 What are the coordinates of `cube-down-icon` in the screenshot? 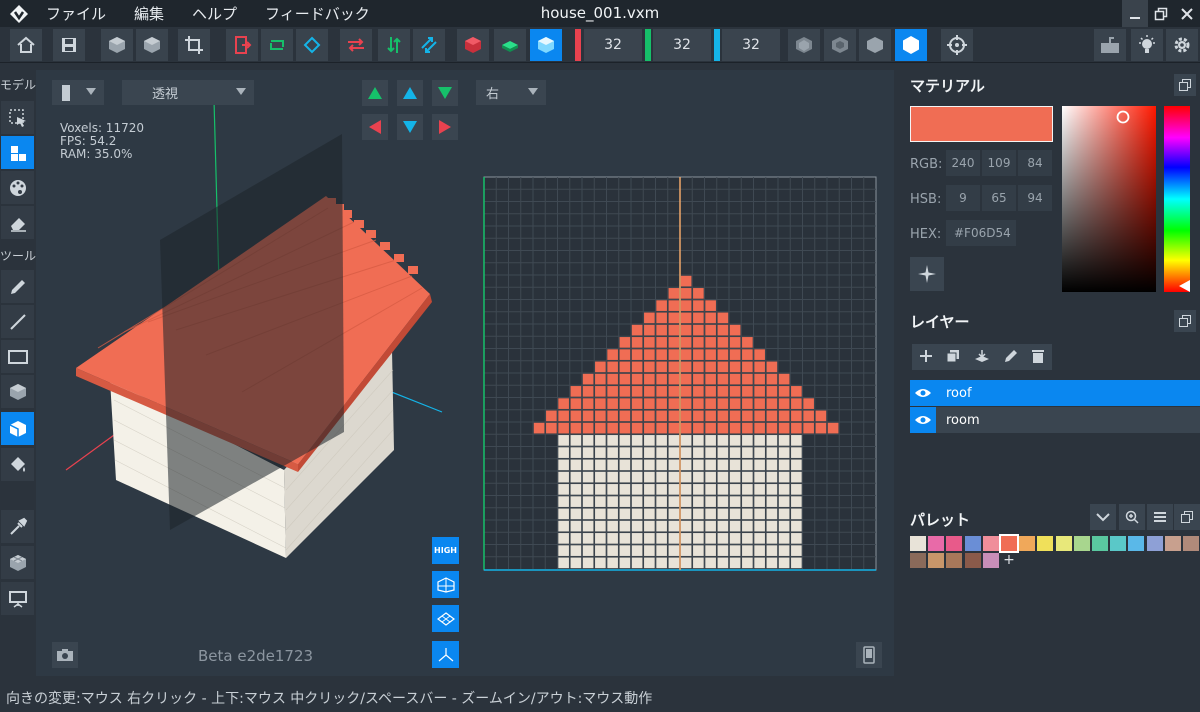 It's located at (152, 45).